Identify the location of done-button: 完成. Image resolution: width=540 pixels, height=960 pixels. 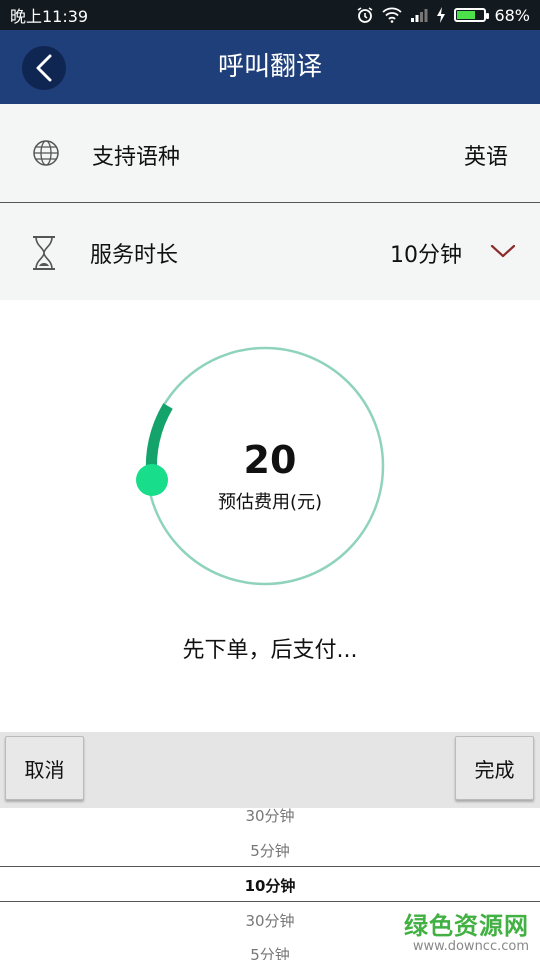
(494, 768).